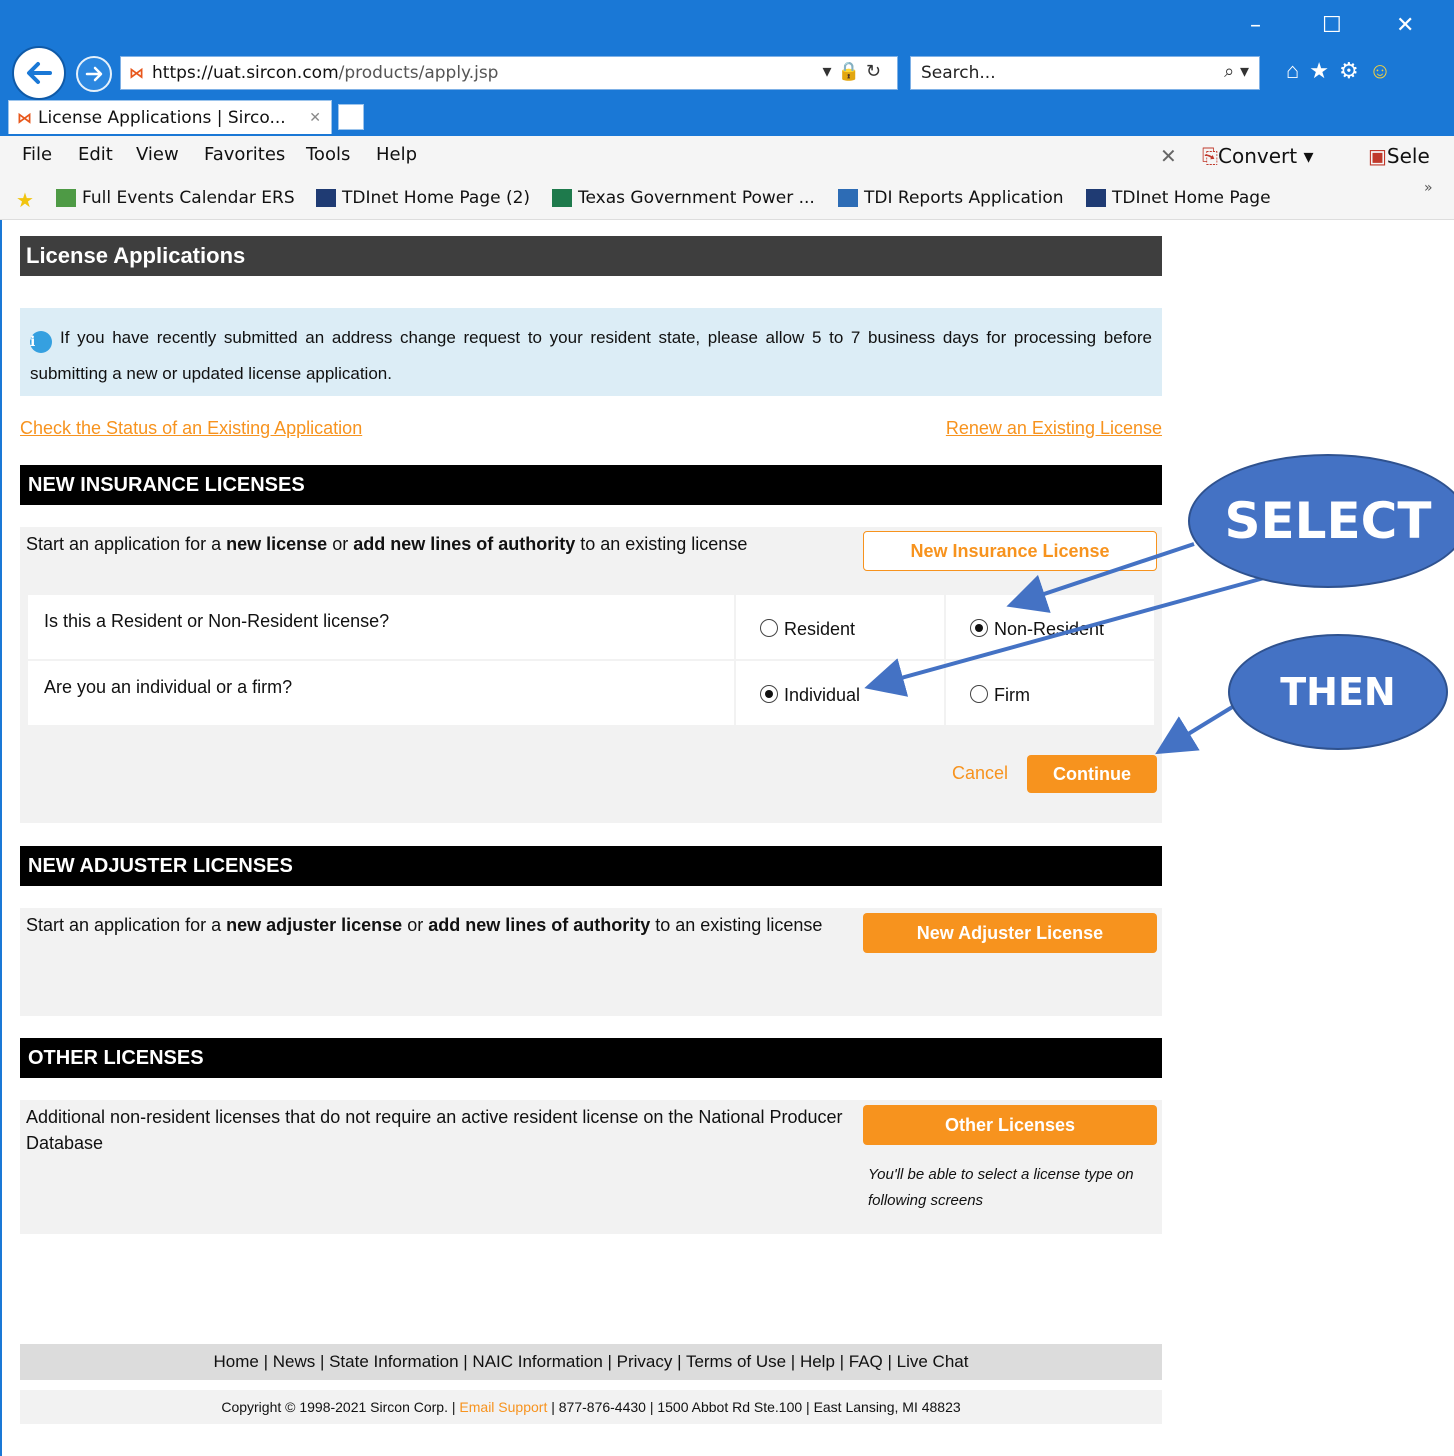 This screenshot has height=1456, width=1454. What do you see at coordinates (41, 342) in the screenshot?
I see `info-icon: i` at bounding box center [41, 342].